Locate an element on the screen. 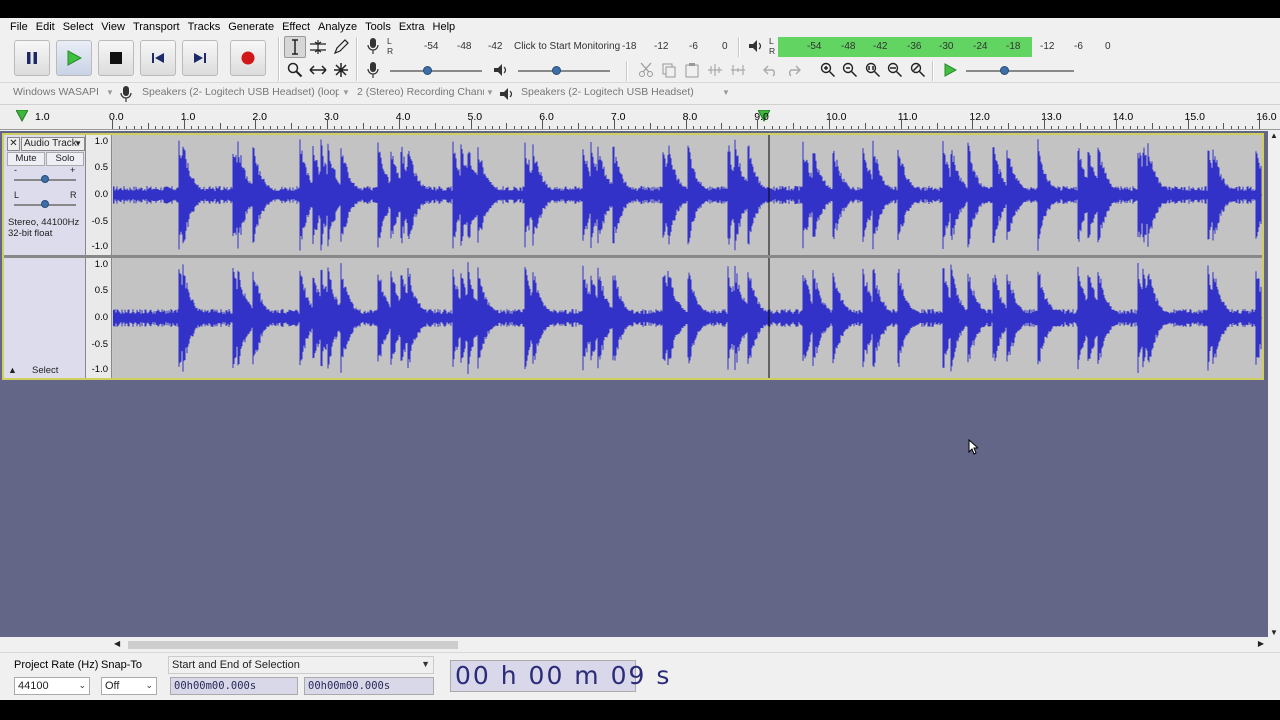  microphone-icon is located at coordinates (373, 46).